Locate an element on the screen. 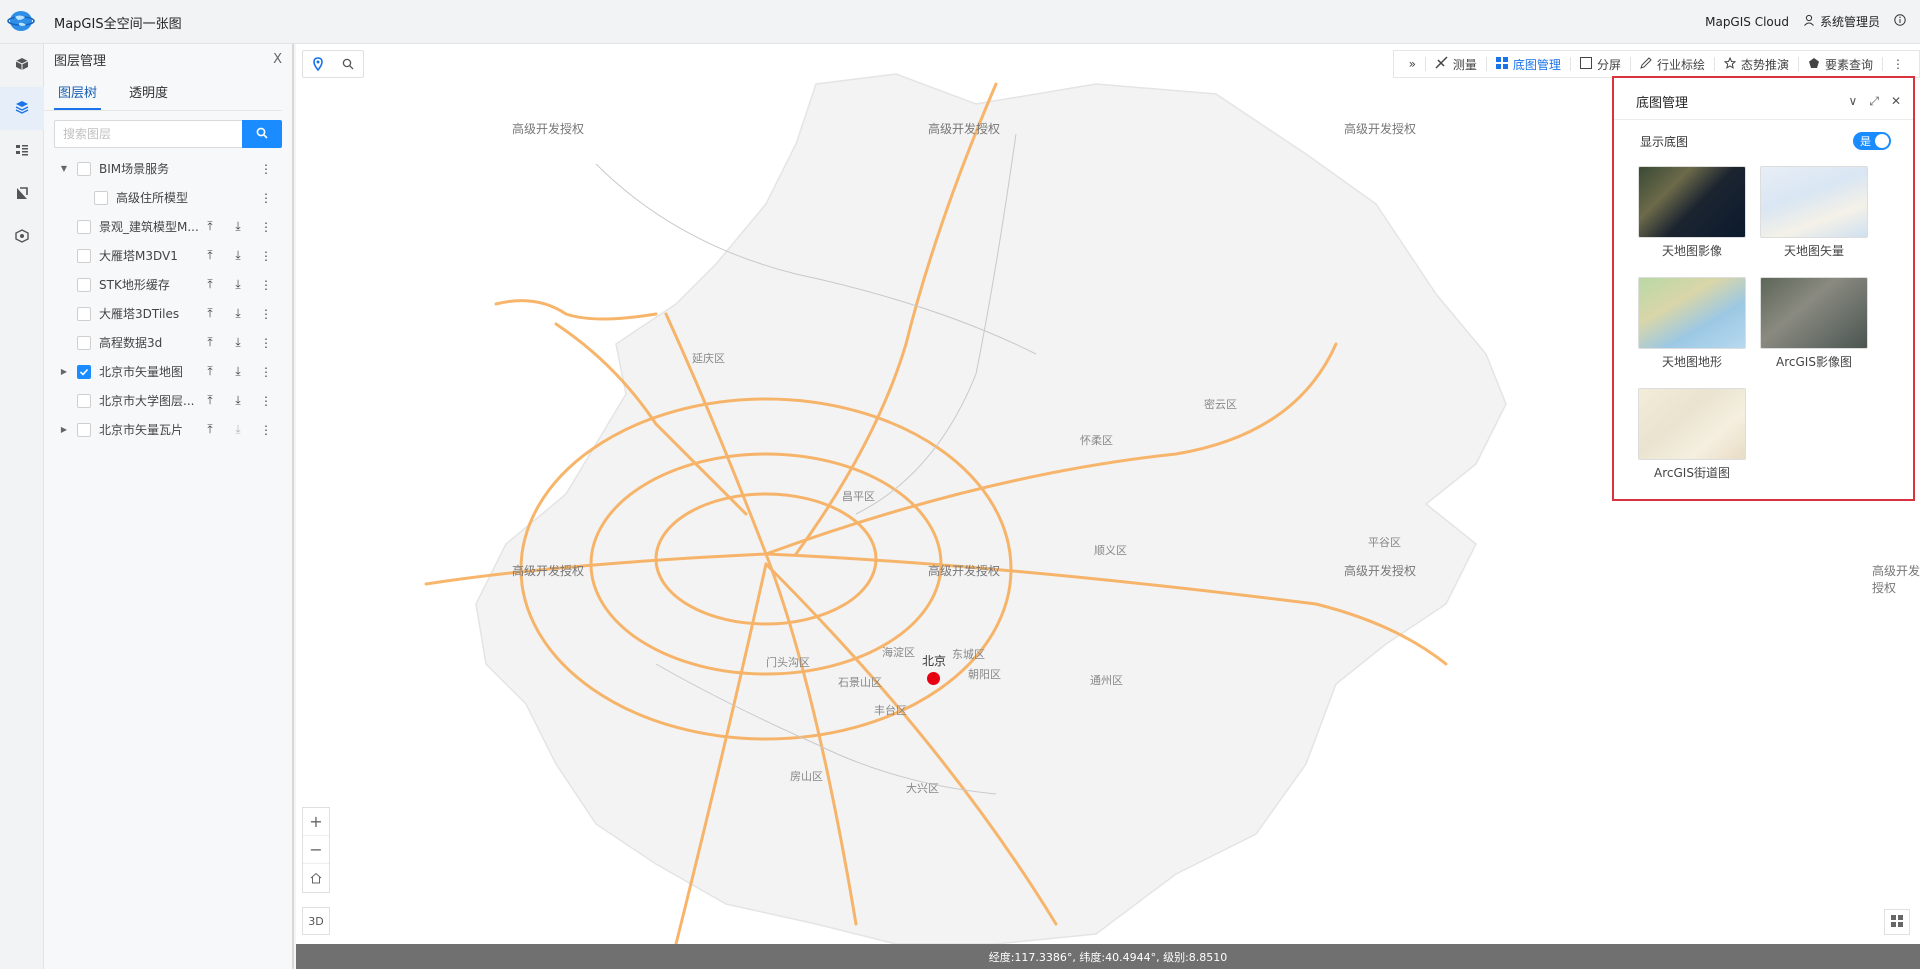  toolbar-more-icon: ⋮ is located at coordinates (1898, 64).